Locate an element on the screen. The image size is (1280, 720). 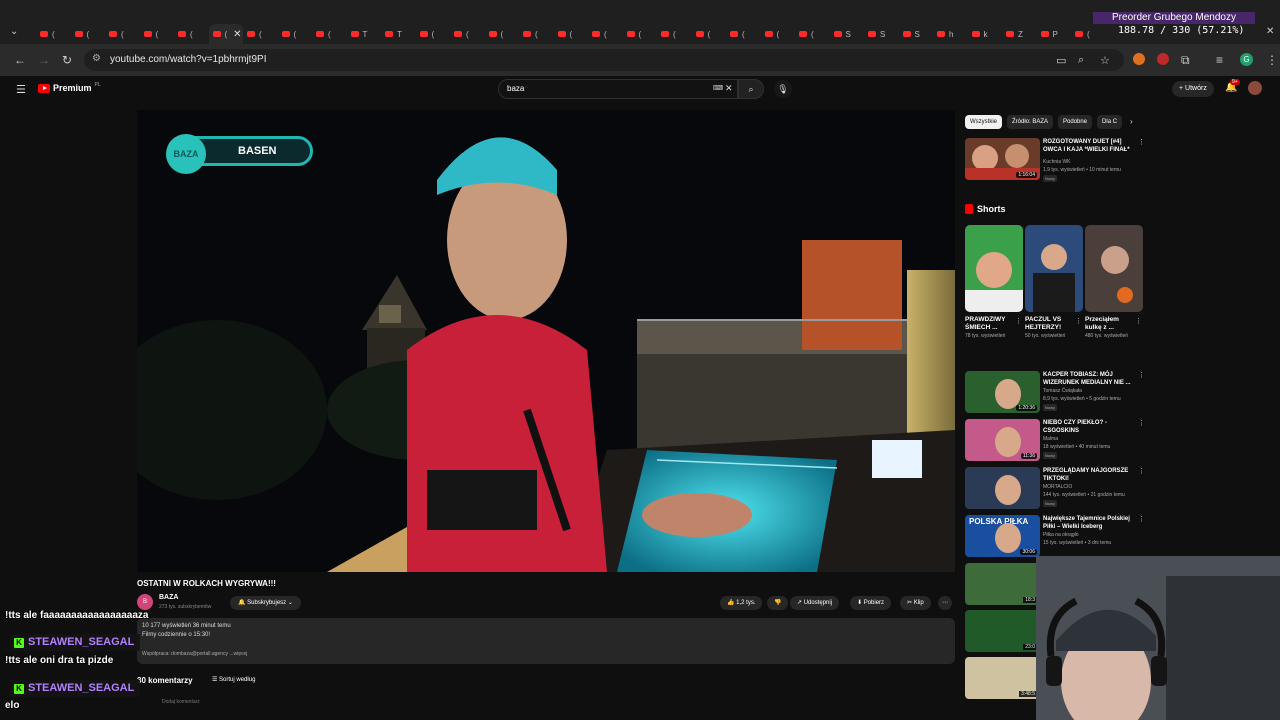
browser-tab: Z is located at coordinates (1019, 34).